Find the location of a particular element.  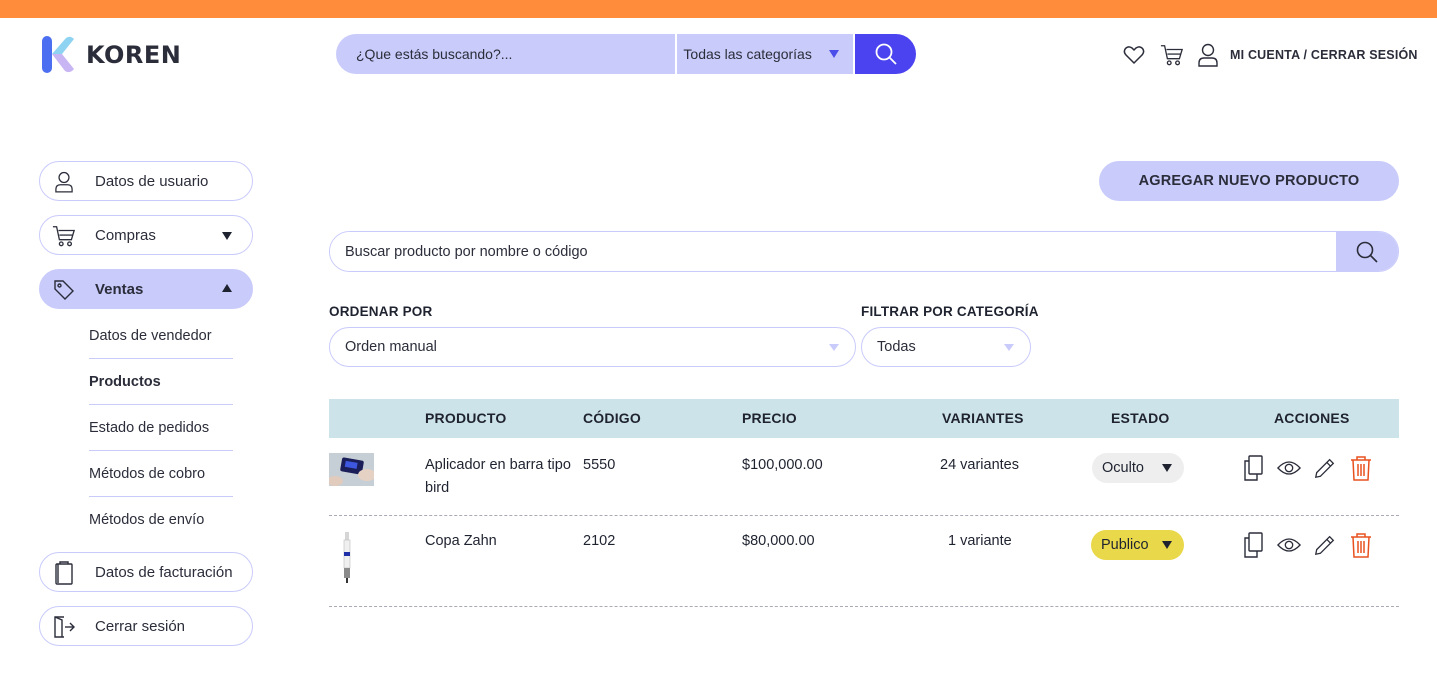

account-button is located at coordinates (1208, 55).